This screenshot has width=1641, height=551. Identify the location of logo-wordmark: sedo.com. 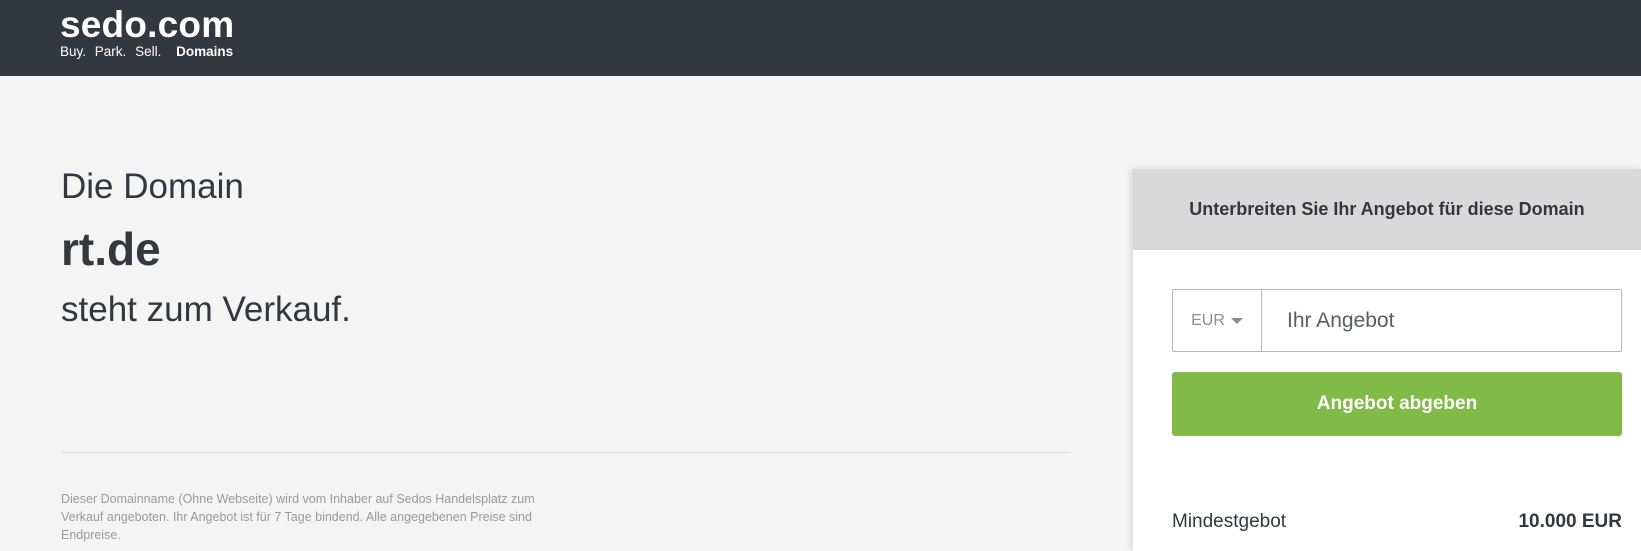
(147, 24).